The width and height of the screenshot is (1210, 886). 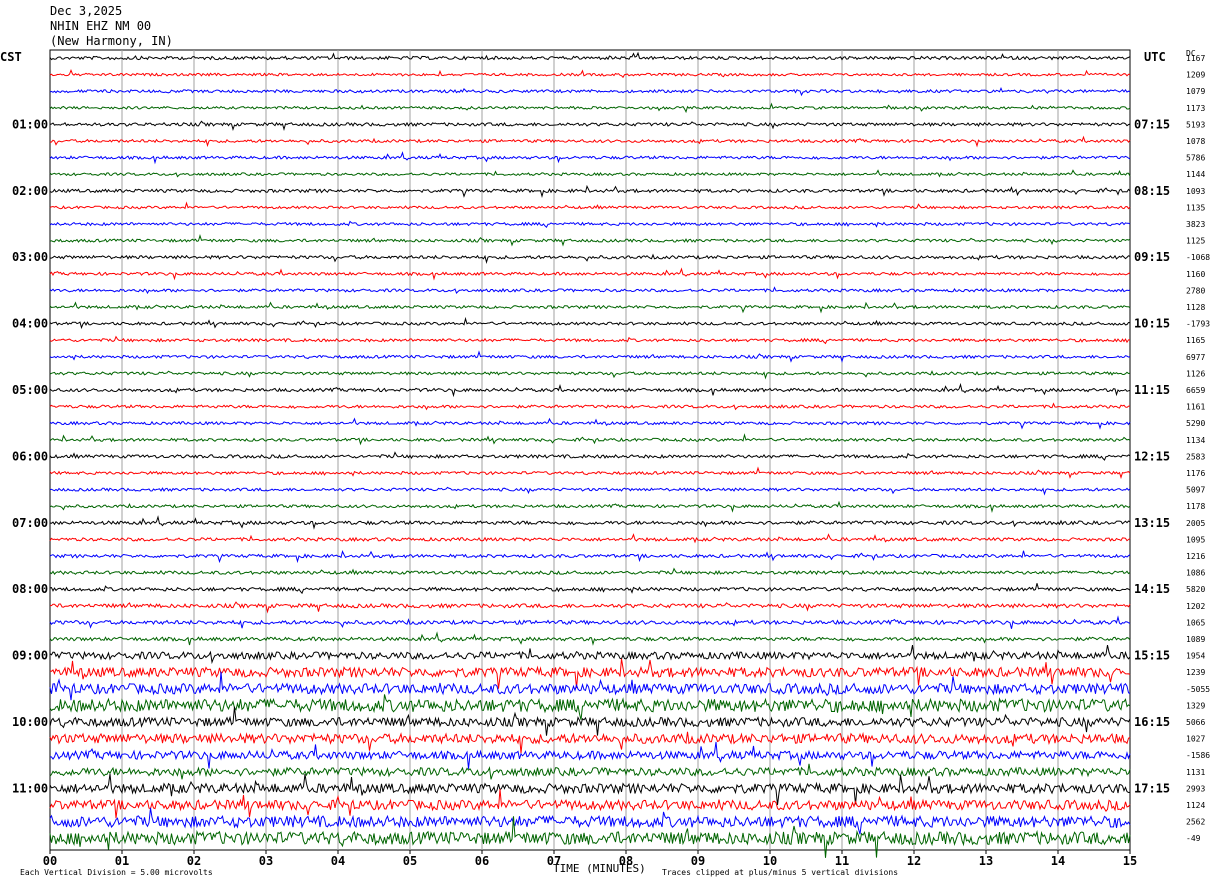 I want to click on x-tick-label: 11, so click(x=842, y=861).